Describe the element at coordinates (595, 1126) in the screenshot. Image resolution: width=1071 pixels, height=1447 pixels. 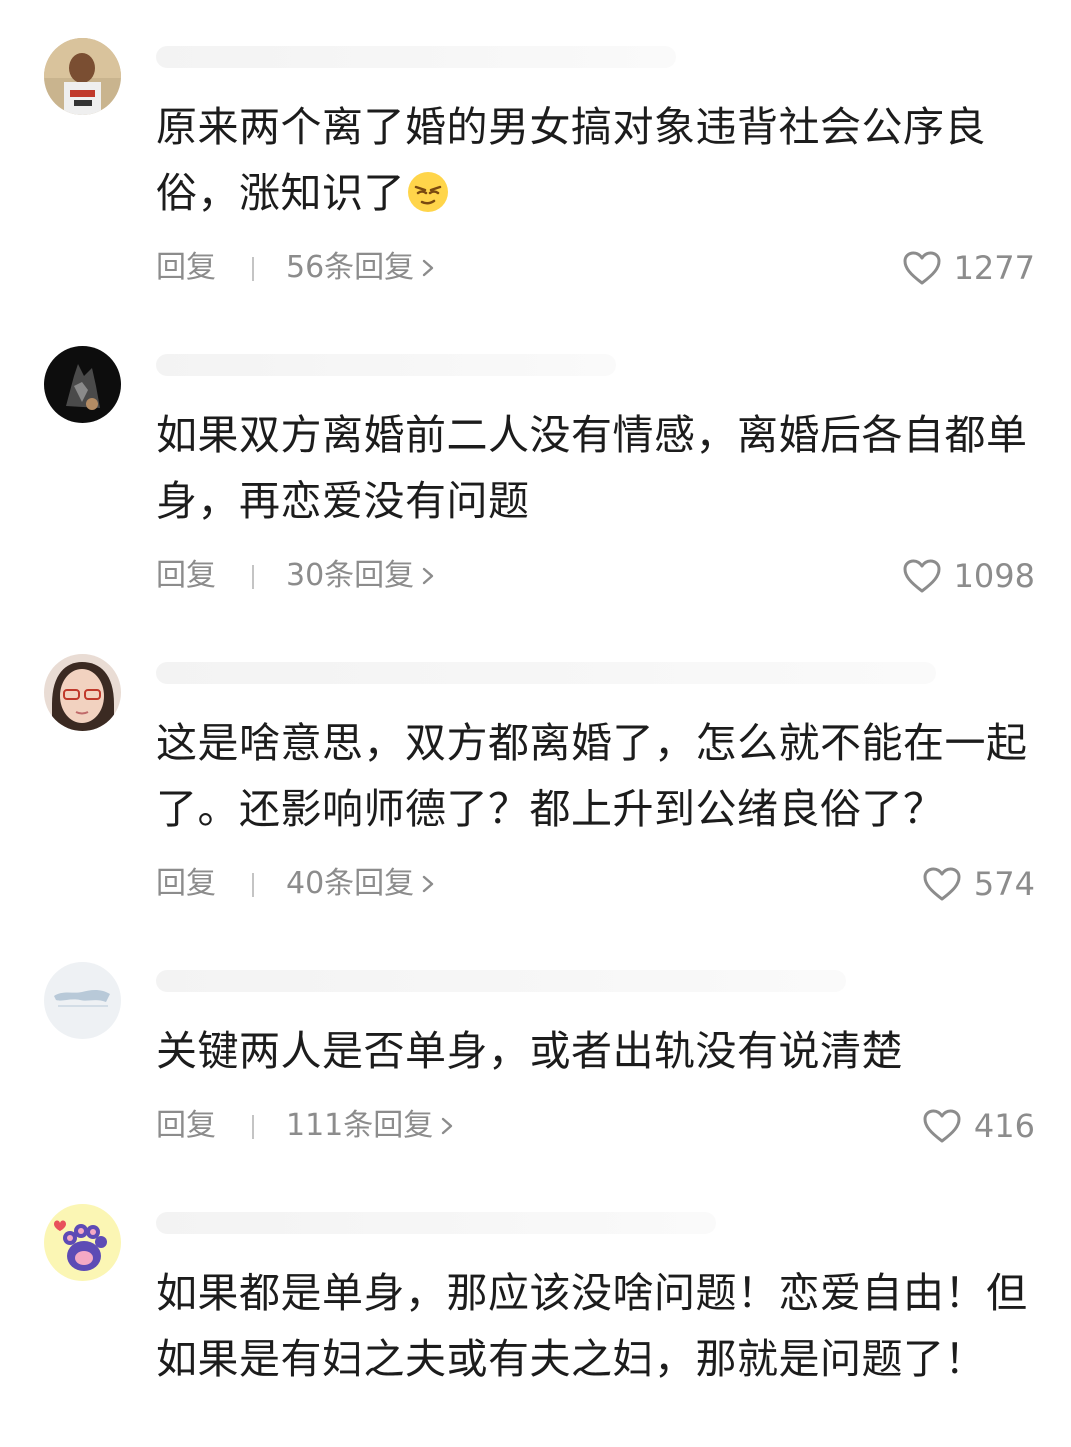
I see `comment-actions: 回复 111条回复 416` at that location.